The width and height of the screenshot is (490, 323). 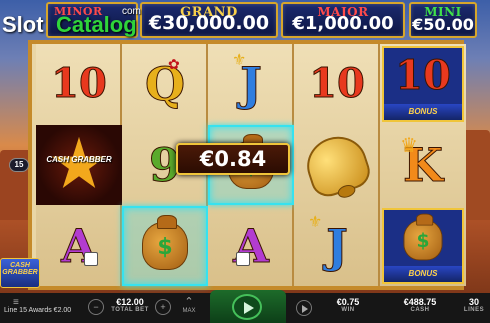 What do you see at coordinates (163, 307) in the screenshot?
I see `bet-increase-button: +` at bounding box center [163, 307].